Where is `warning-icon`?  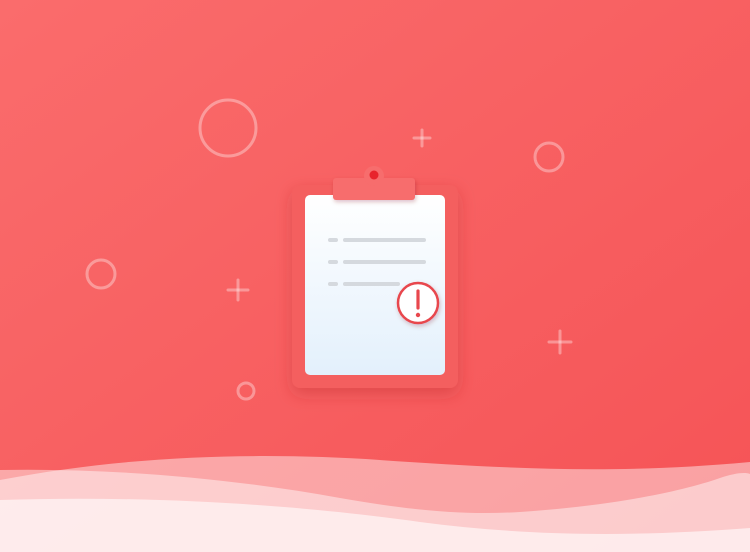
warning-icon is located at coordinates (418, 303).